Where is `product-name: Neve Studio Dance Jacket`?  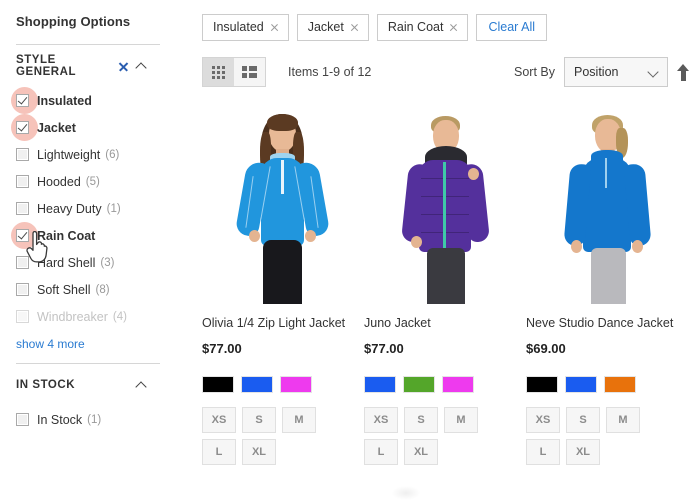
product-name: Neve Studio Dance Jacket is located at coordinates (605, 323).